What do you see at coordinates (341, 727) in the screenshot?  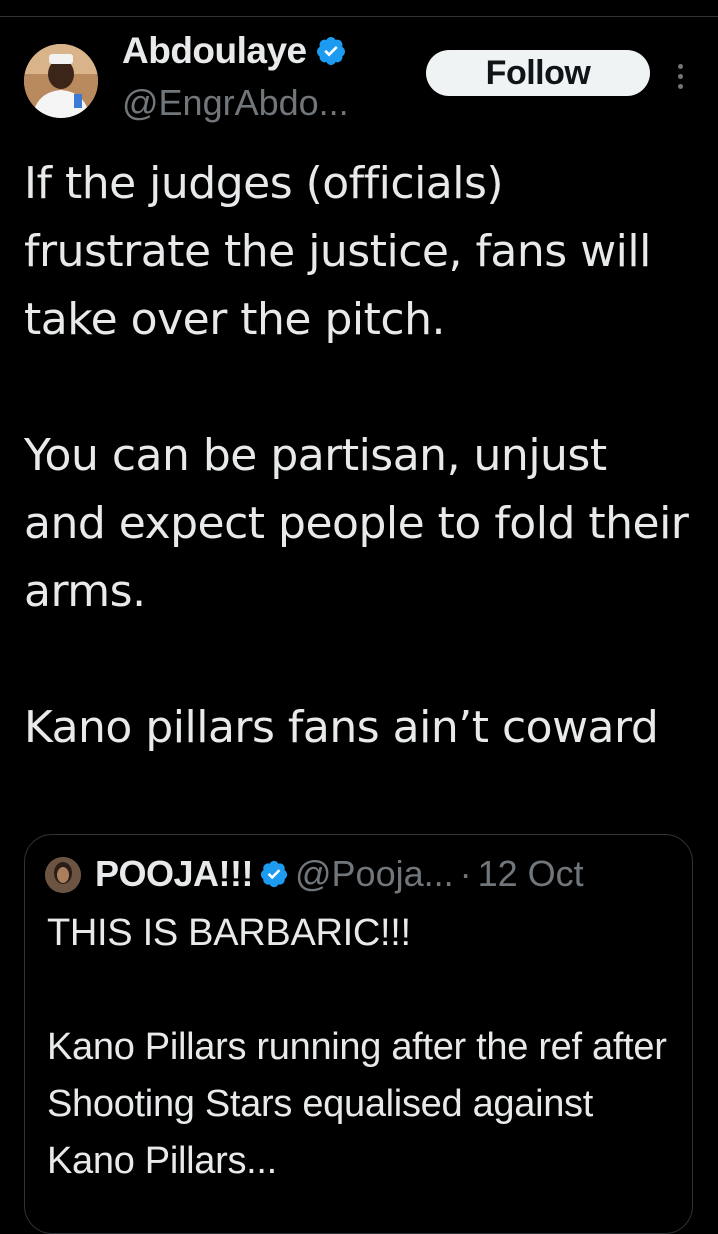 I see `tweet-paragraph: Kano pillars fans ain’t coward` at bounding box center [341, 727].